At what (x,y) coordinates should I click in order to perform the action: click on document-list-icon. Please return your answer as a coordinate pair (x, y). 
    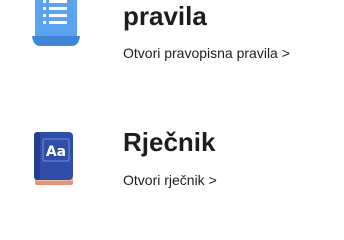
    Looking at the image, I should click on (56, 24).